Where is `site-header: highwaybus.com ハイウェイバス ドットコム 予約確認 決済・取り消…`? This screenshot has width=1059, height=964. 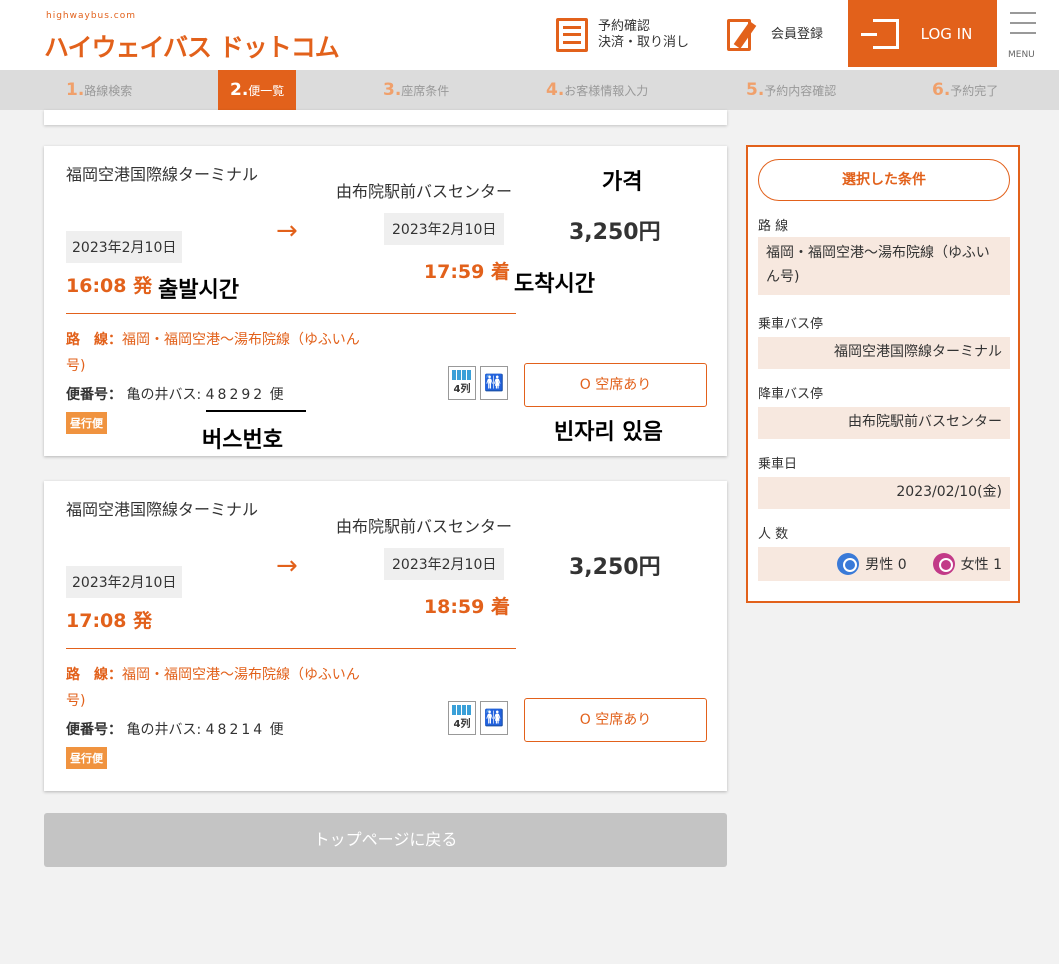 site-header: highwaybus.com ハイウェイバス ドットコム 予約確認 決済・取り消… is located at coordinates (529, 35).